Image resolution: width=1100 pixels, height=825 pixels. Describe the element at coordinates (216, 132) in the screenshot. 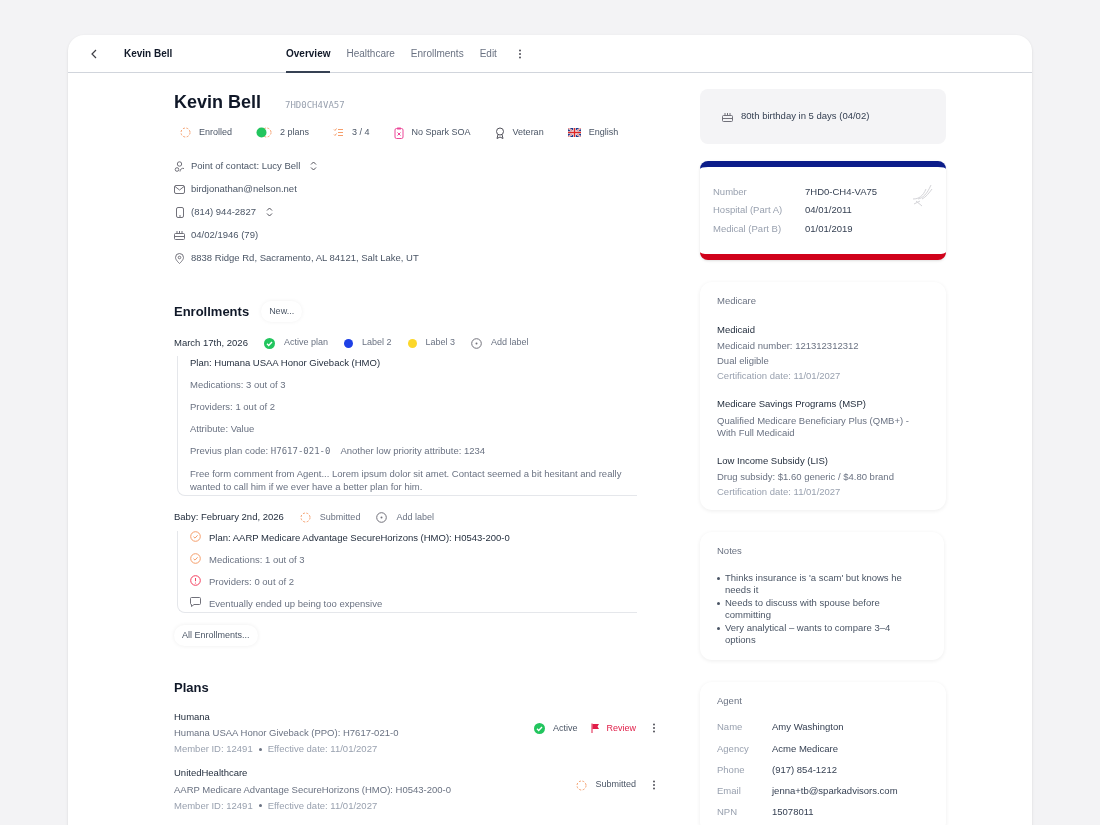

I see `badge-label: Enrolled` at that location.